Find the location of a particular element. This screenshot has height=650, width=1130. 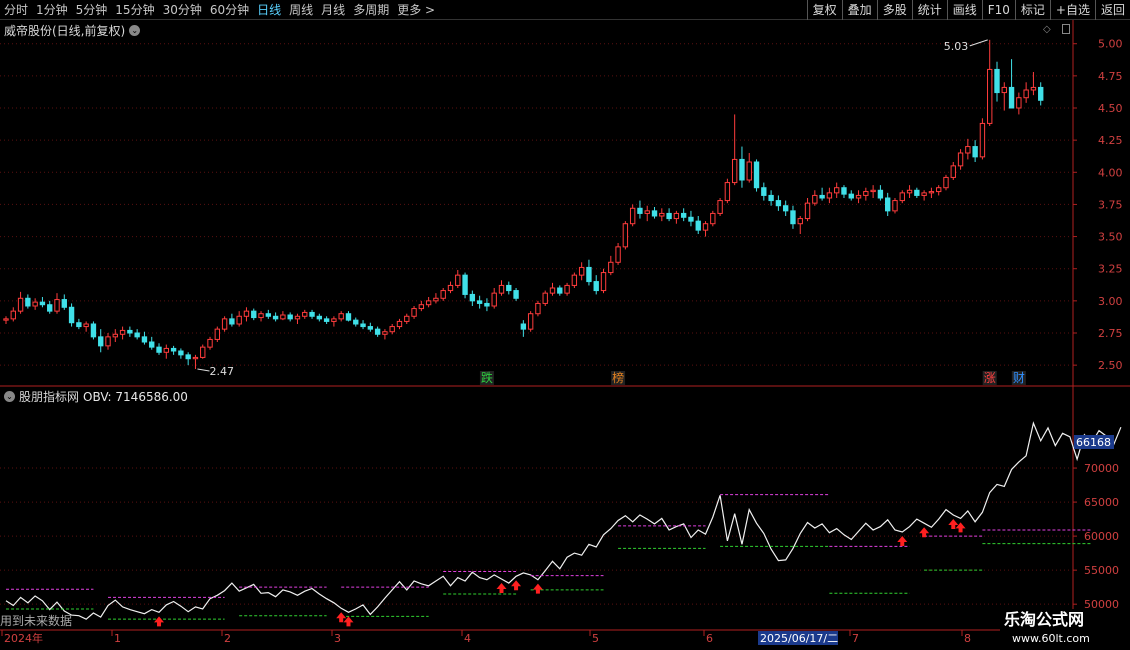

date-label: 1 is located at coordinates (117, 638).